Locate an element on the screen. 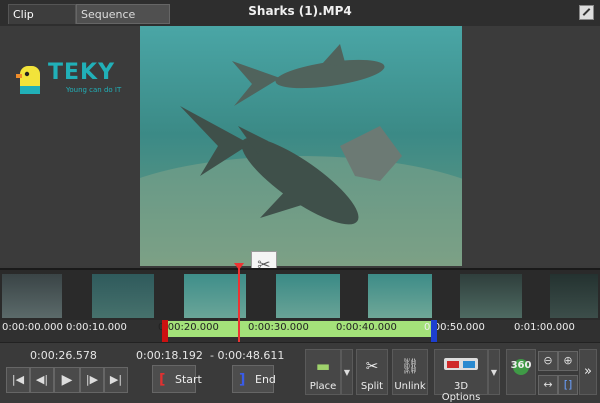  place-icon: ▬ is located at coordinates (323, 366).